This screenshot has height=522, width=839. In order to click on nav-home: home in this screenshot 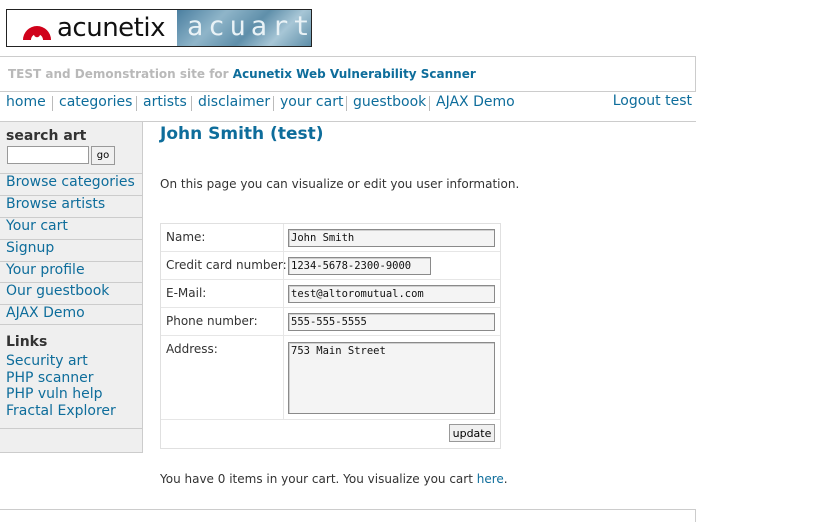, I will do `click(26, 102)`.